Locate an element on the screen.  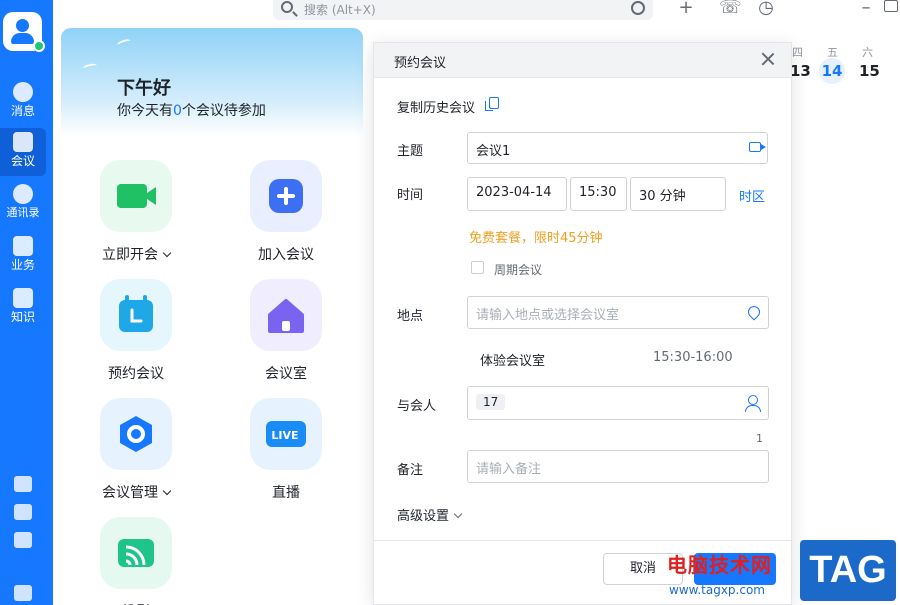
dialog-title: 预约会议 is located at coordinates (420, 63).